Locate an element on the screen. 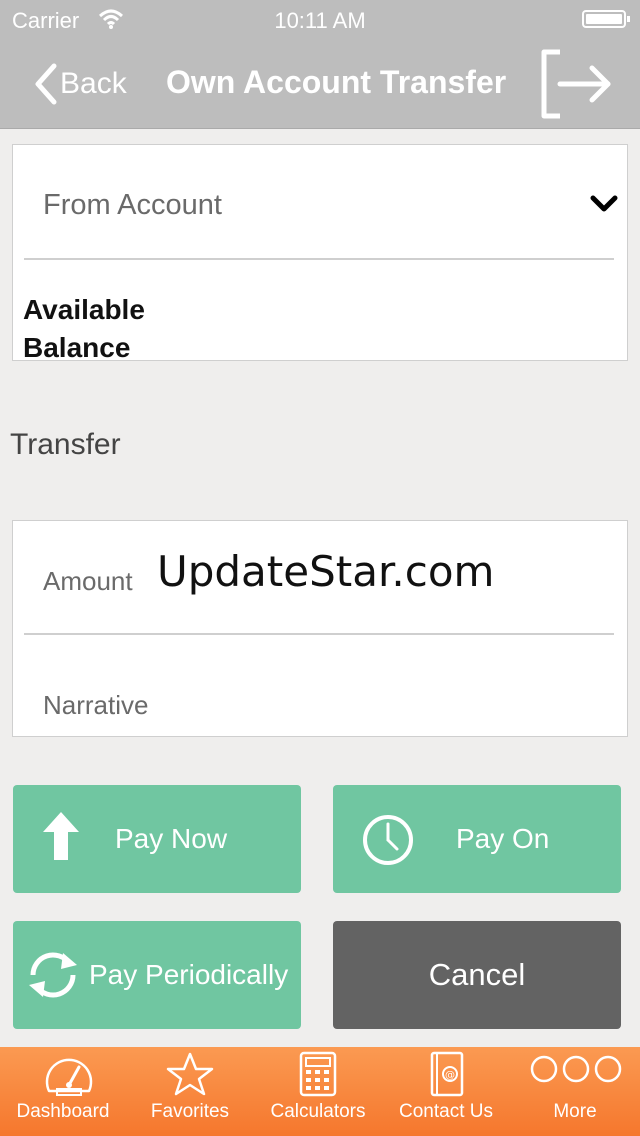 This screenshot has height=1136, width=640. pay-now-label: Pay Now is located at coordinates (171, 838).